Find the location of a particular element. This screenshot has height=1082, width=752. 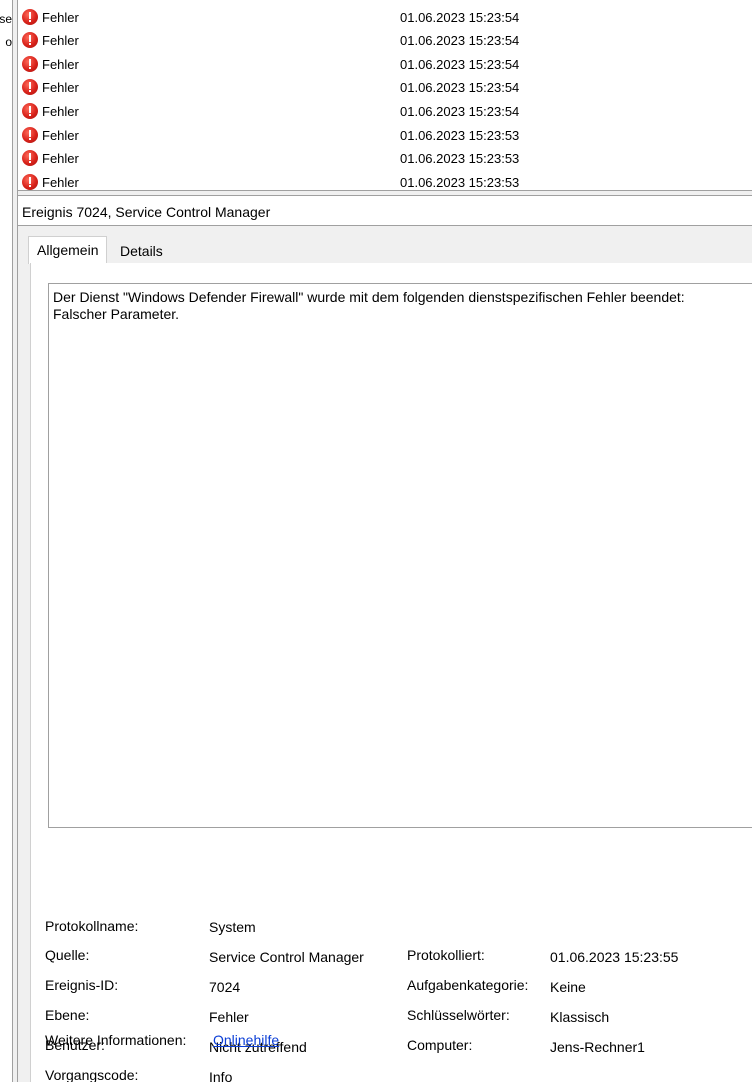

computer-label: Computer: is located at coordinates (440, 1045).